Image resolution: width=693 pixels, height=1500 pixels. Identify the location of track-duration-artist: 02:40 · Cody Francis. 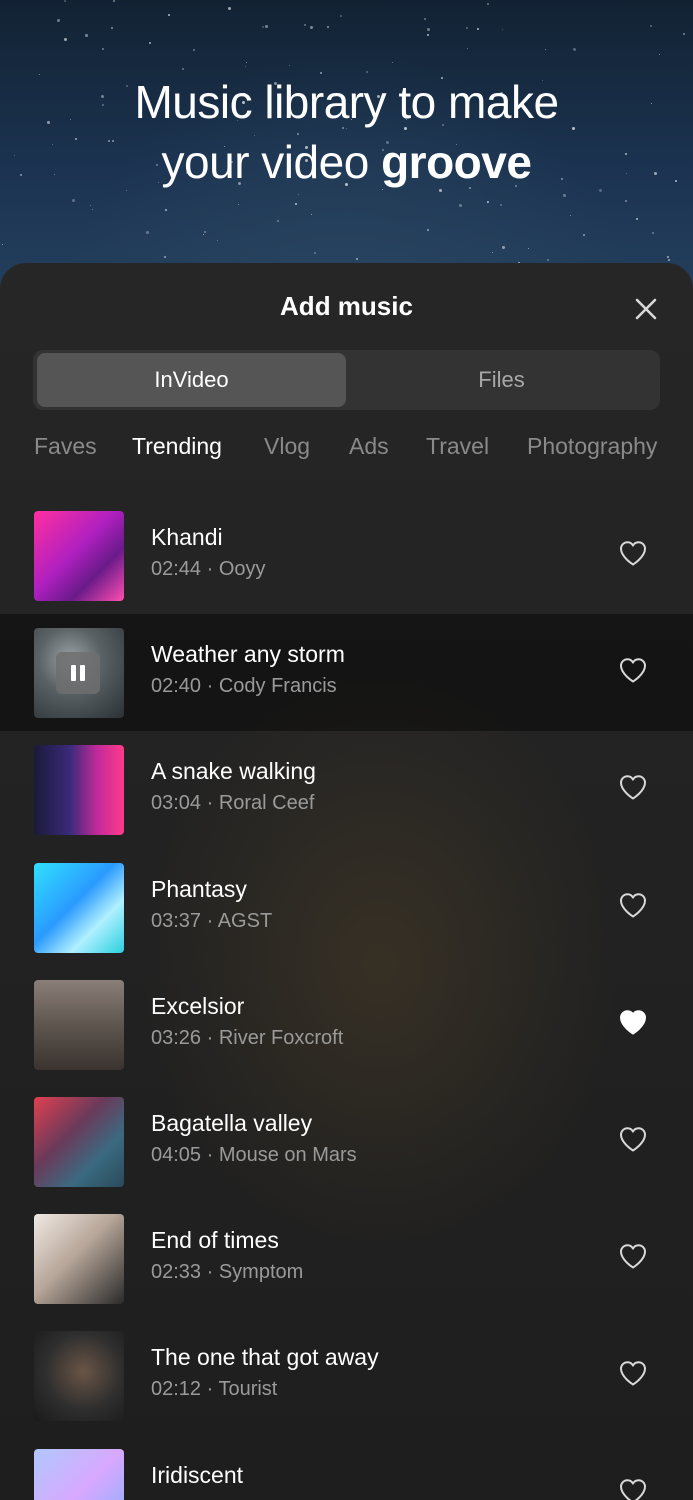
(244, 686).